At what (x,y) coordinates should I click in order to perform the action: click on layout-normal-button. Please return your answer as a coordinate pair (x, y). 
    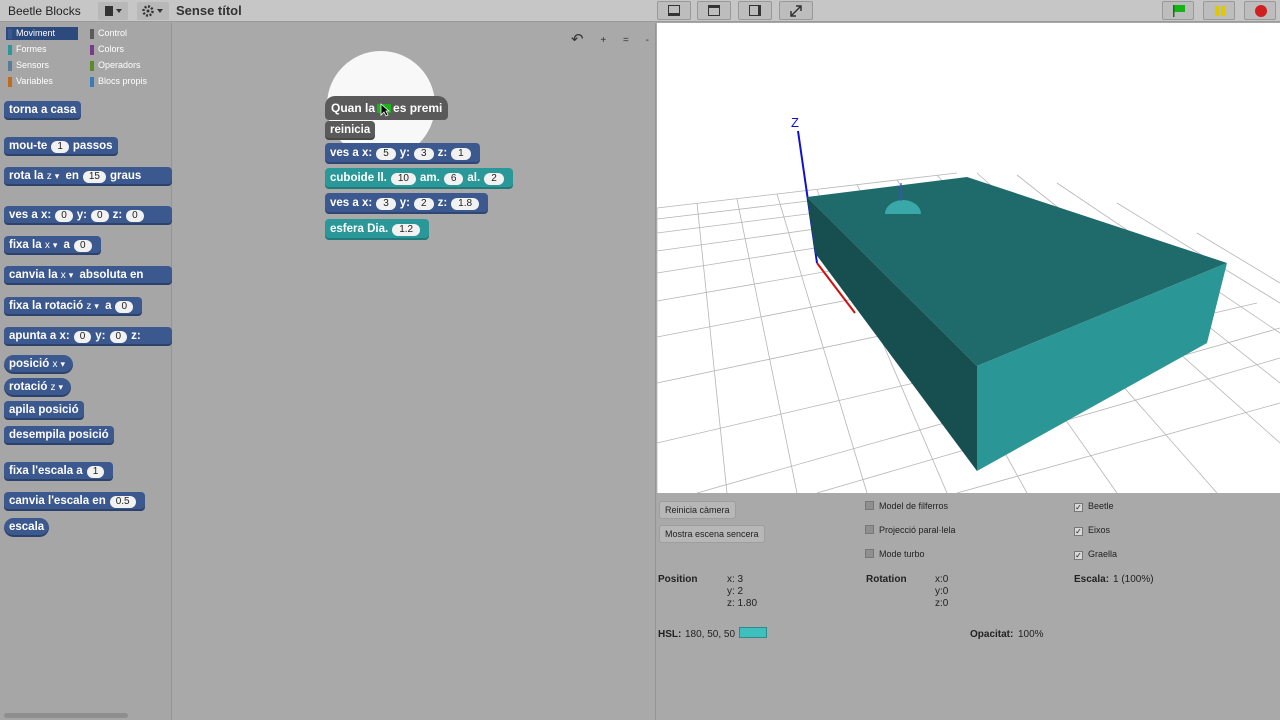
    Looking at the image, I should click on (674, 10).